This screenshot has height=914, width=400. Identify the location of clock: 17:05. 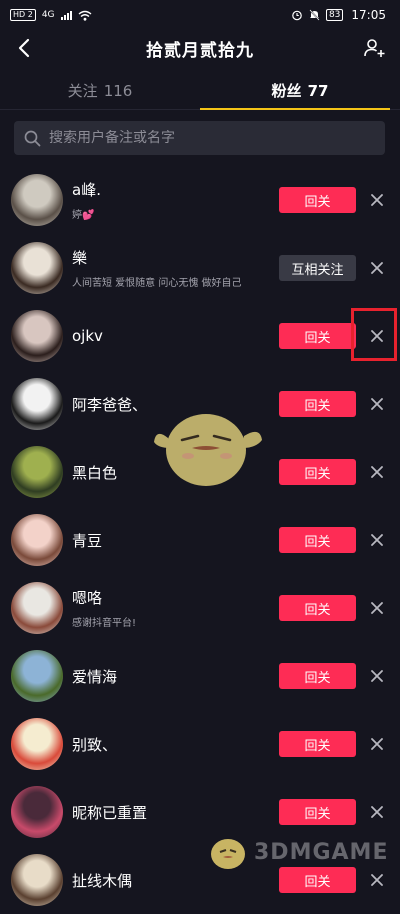
(368, 15).